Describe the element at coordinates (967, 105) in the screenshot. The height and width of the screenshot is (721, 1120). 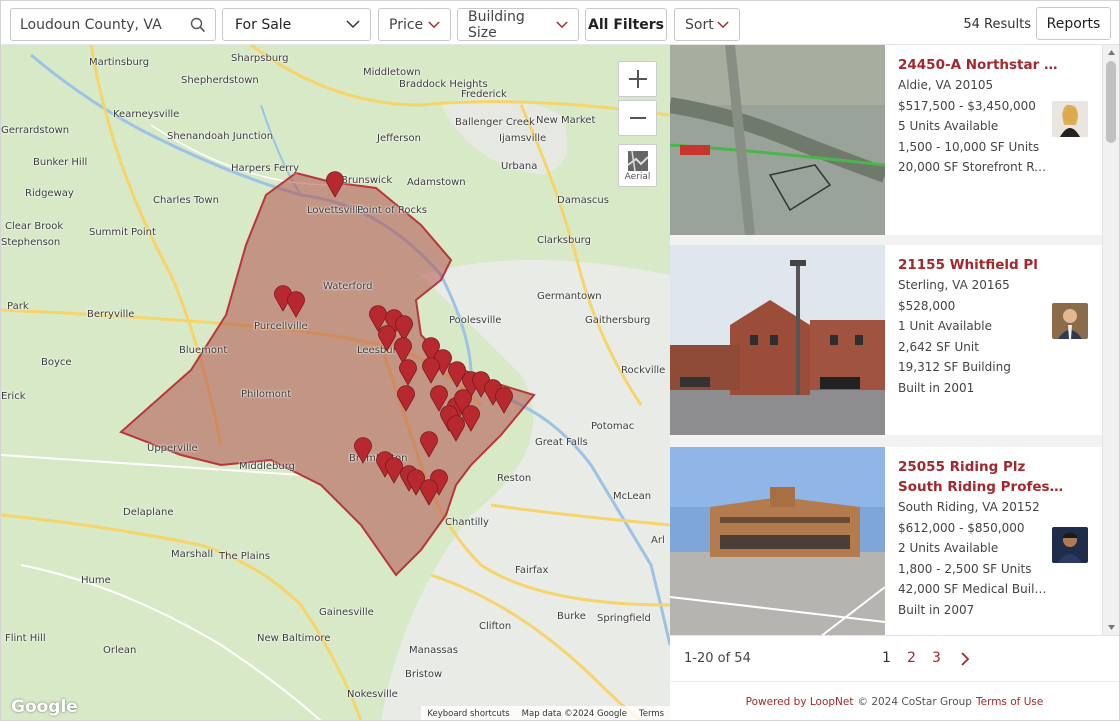
I see `listing-price: $517,500 - $3,450,000` at that location.